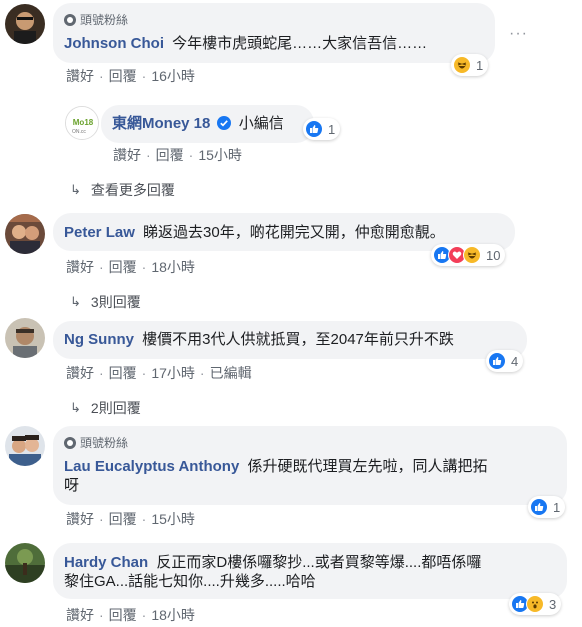 This screenshot has height=627, width=582. Describe the element at coordinates (151, 466) in the screenshot. I see `commenter-name: Lau Eucalyptus Anthony` at that location.